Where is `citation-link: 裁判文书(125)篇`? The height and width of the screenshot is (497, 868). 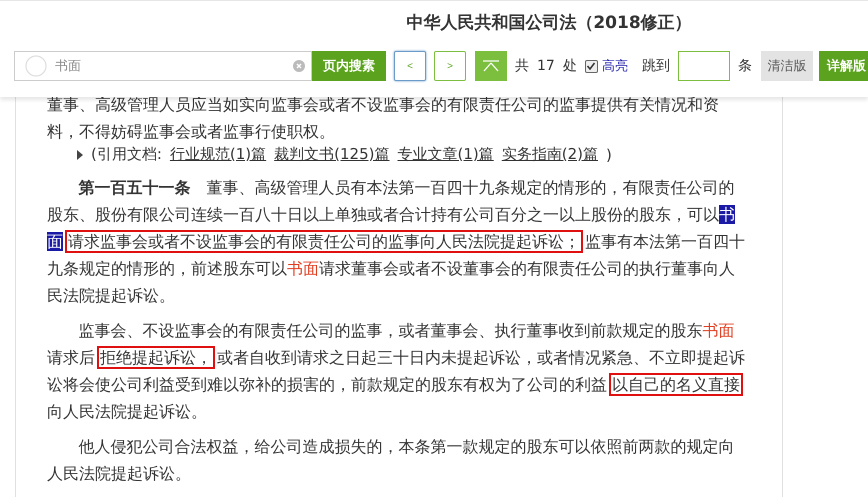
citation-link: 裁判文书(125)篇 is located at coordinates (332, 154).